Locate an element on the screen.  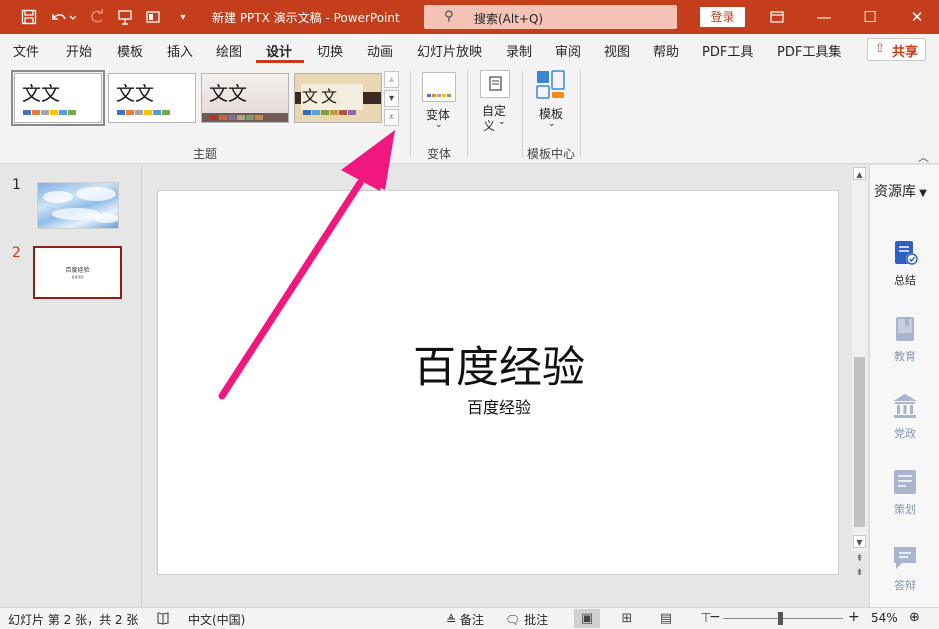
comment-icon: 🗨 is located at coordinates (513, 620).